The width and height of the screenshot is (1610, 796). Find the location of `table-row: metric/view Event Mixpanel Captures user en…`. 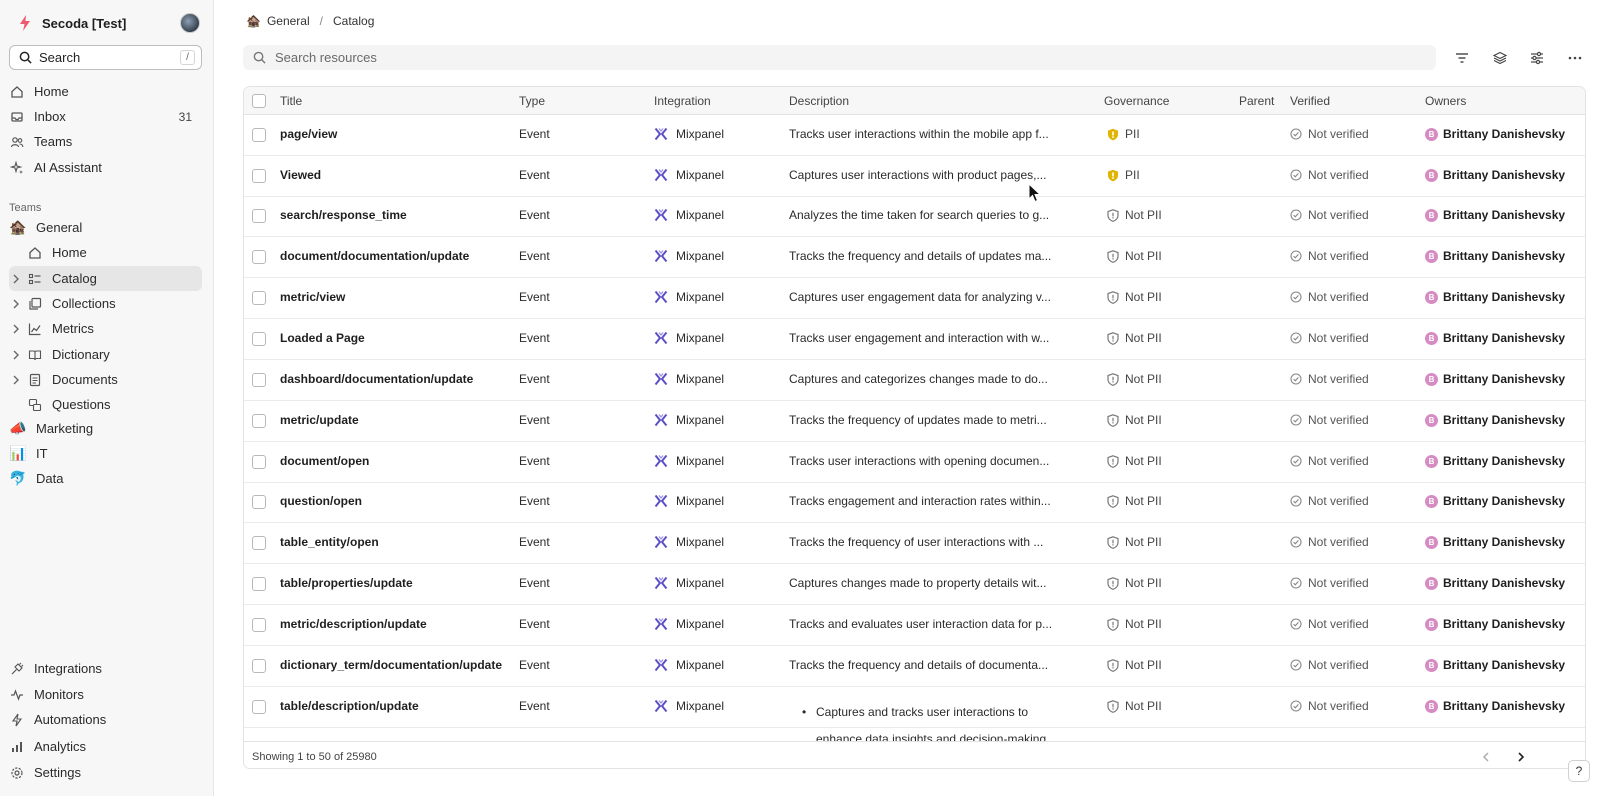

table-row: metric/view Event Mixpanel Captures user en… is located at coordinates (914, 298).